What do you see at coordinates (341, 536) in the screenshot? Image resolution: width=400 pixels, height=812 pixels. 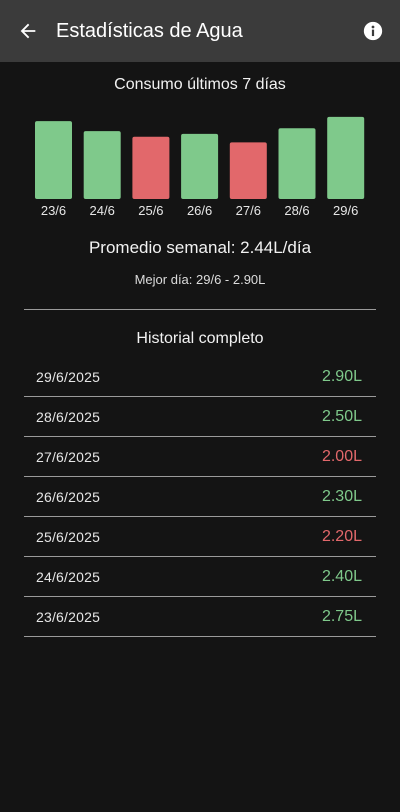 I see `history-value: 2.20L` at bounding box center [341, 536].